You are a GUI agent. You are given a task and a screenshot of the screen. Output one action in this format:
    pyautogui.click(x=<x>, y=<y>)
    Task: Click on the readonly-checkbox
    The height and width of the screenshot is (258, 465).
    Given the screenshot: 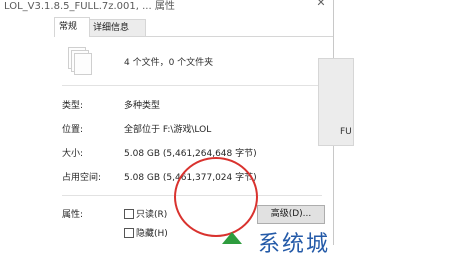 What is the action you would take?
    pyautogui.click(x=129, y=214)
    